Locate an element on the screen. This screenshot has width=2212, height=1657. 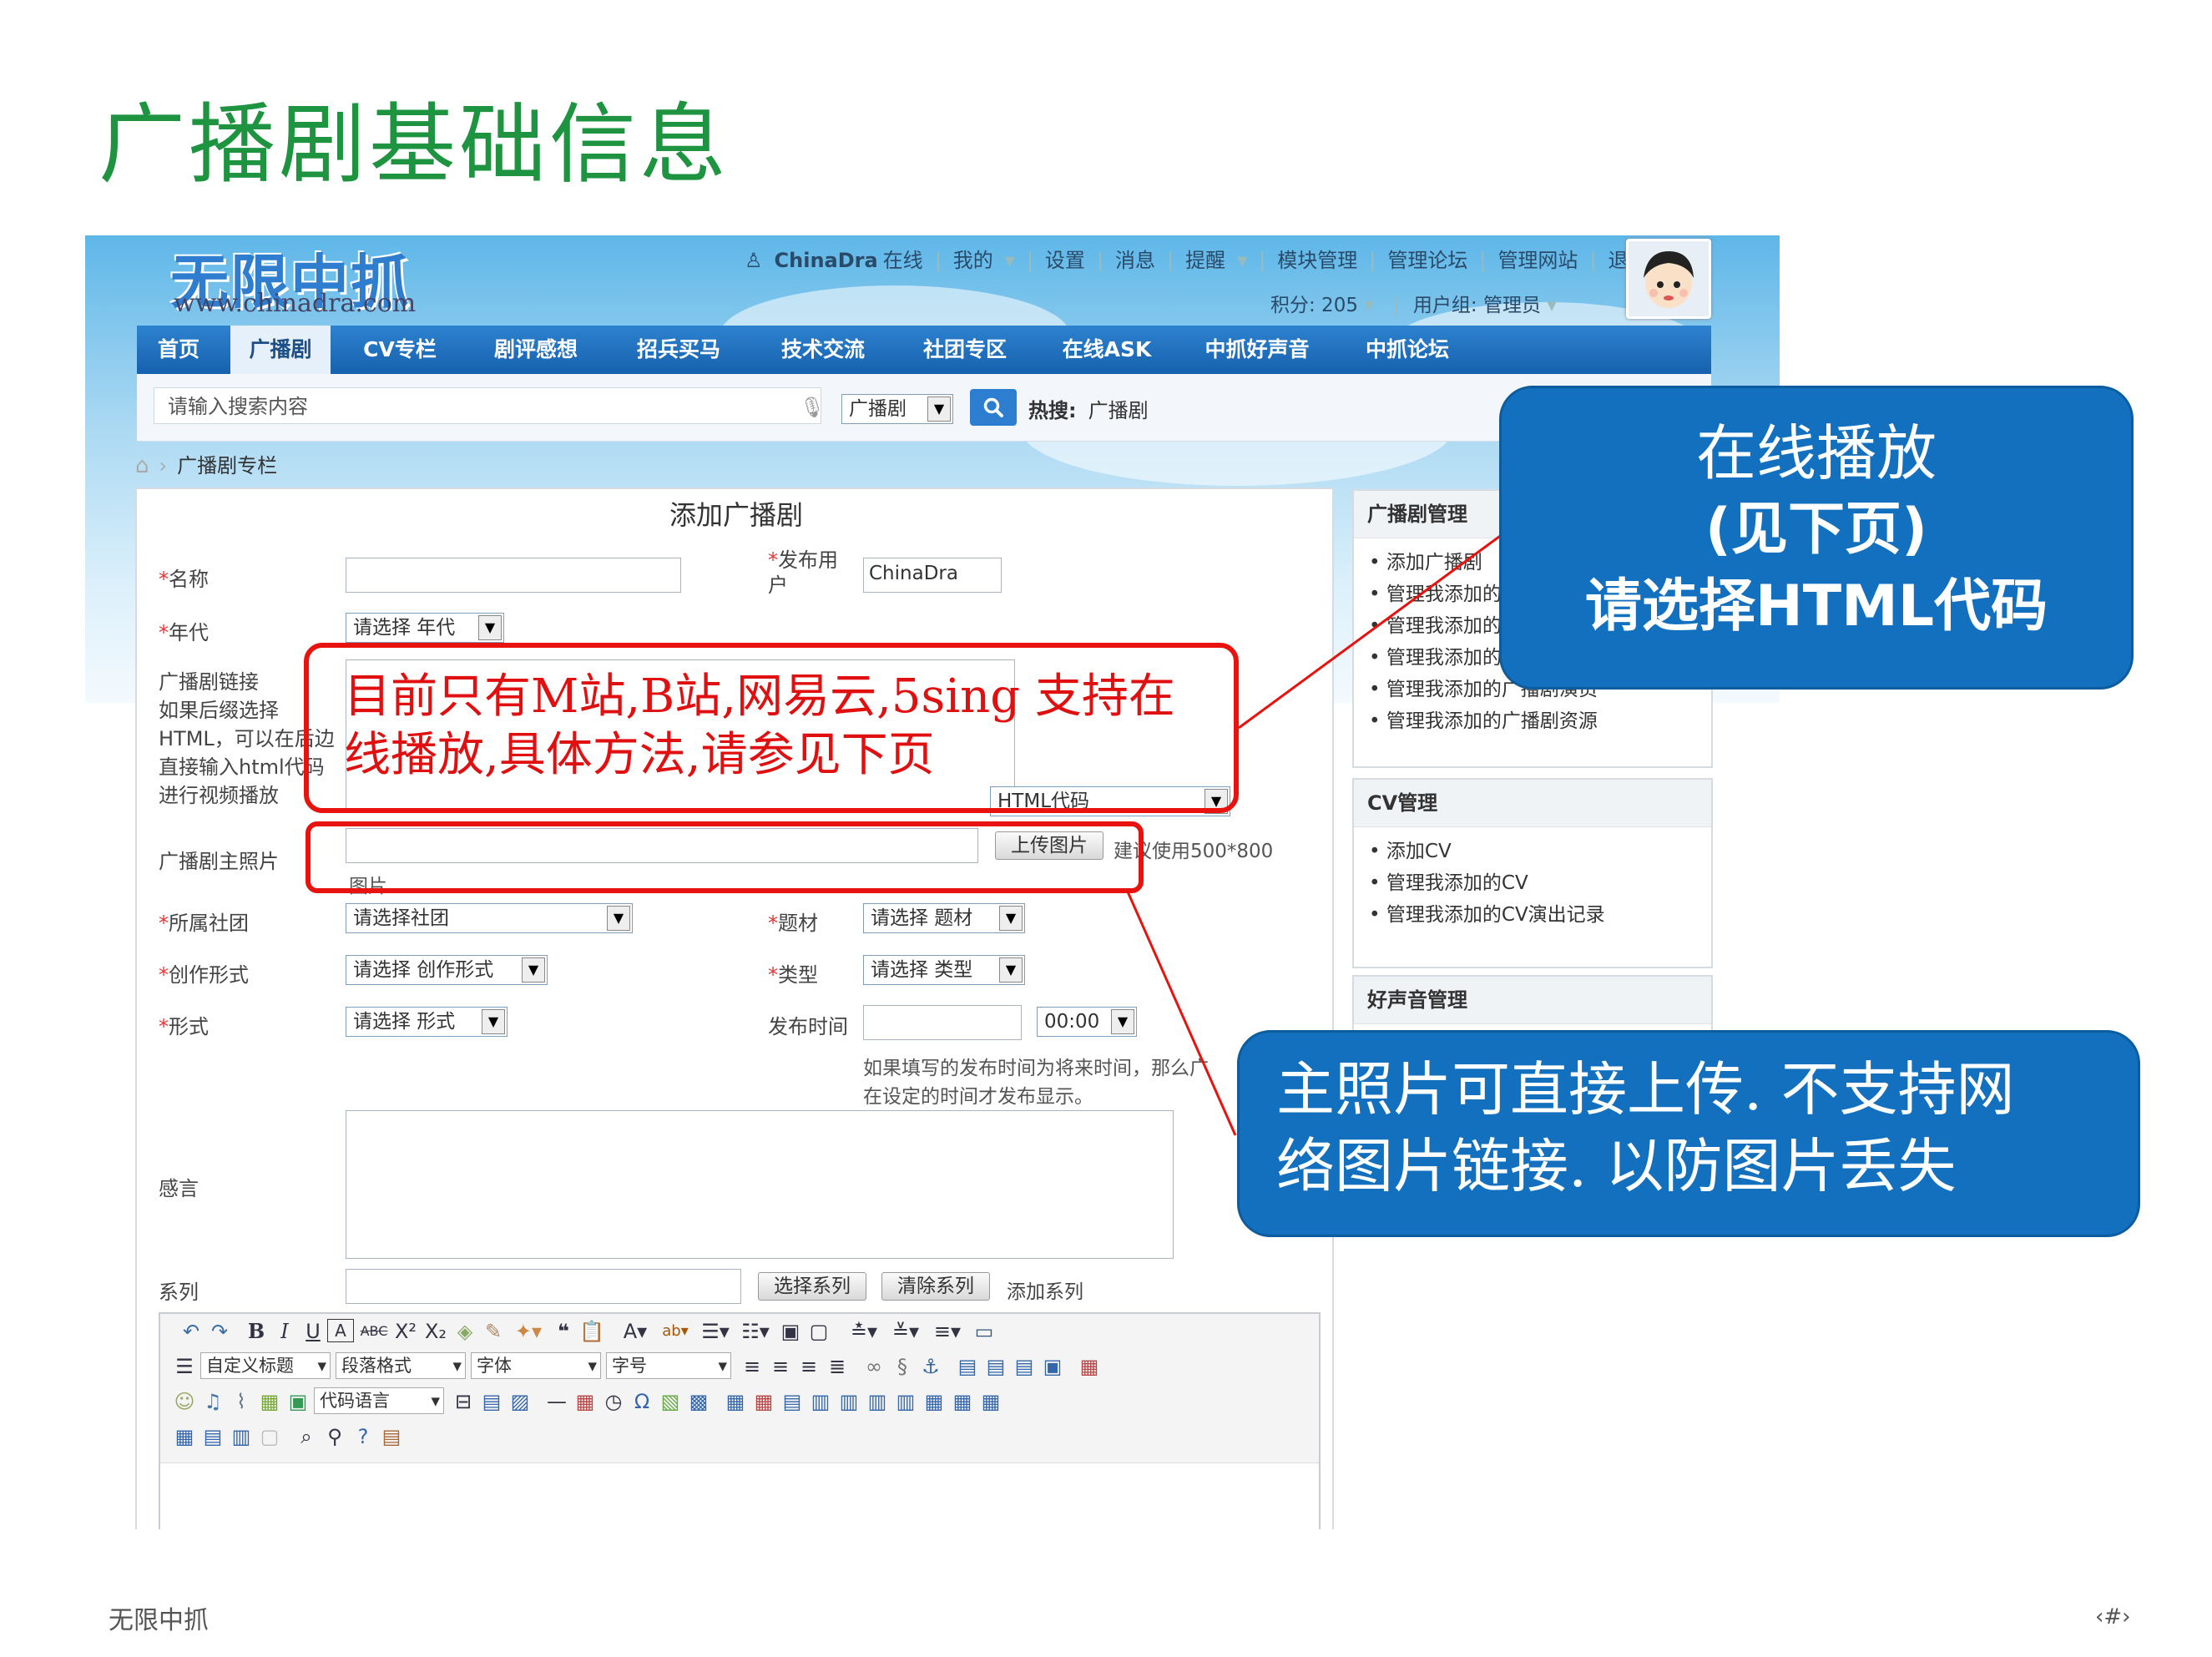
callout-top-line2: (见下页) is located at coordinates (1816, 530).